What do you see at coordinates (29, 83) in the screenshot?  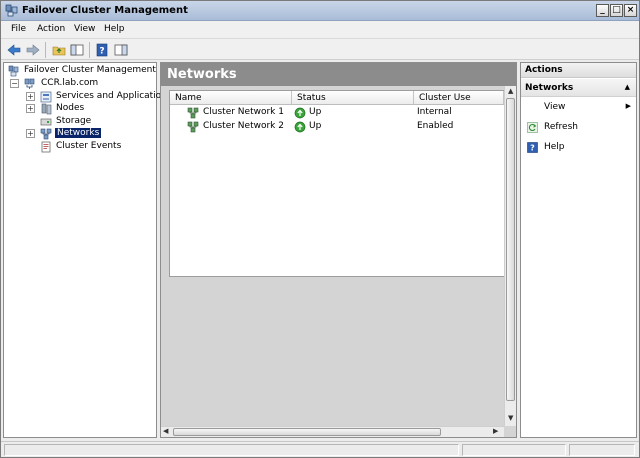 I see `cluster-icon` at bounding box center [29, 83].